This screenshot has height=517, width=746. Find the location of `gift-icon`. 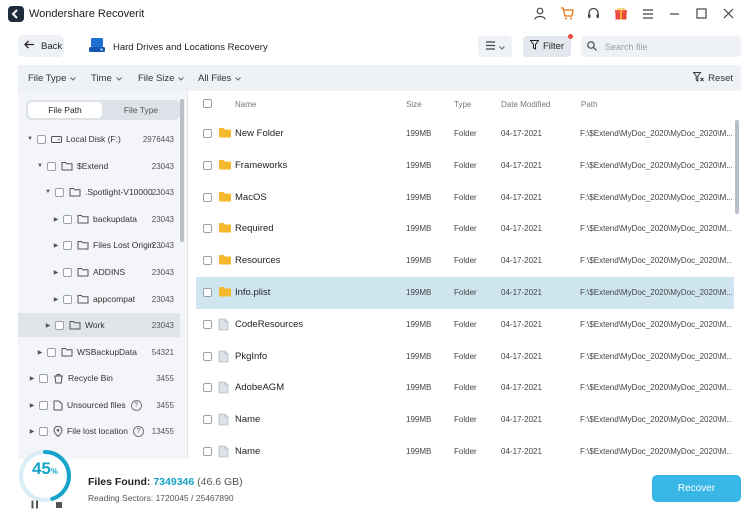

gift-icon is located at coordinates (620, 13).